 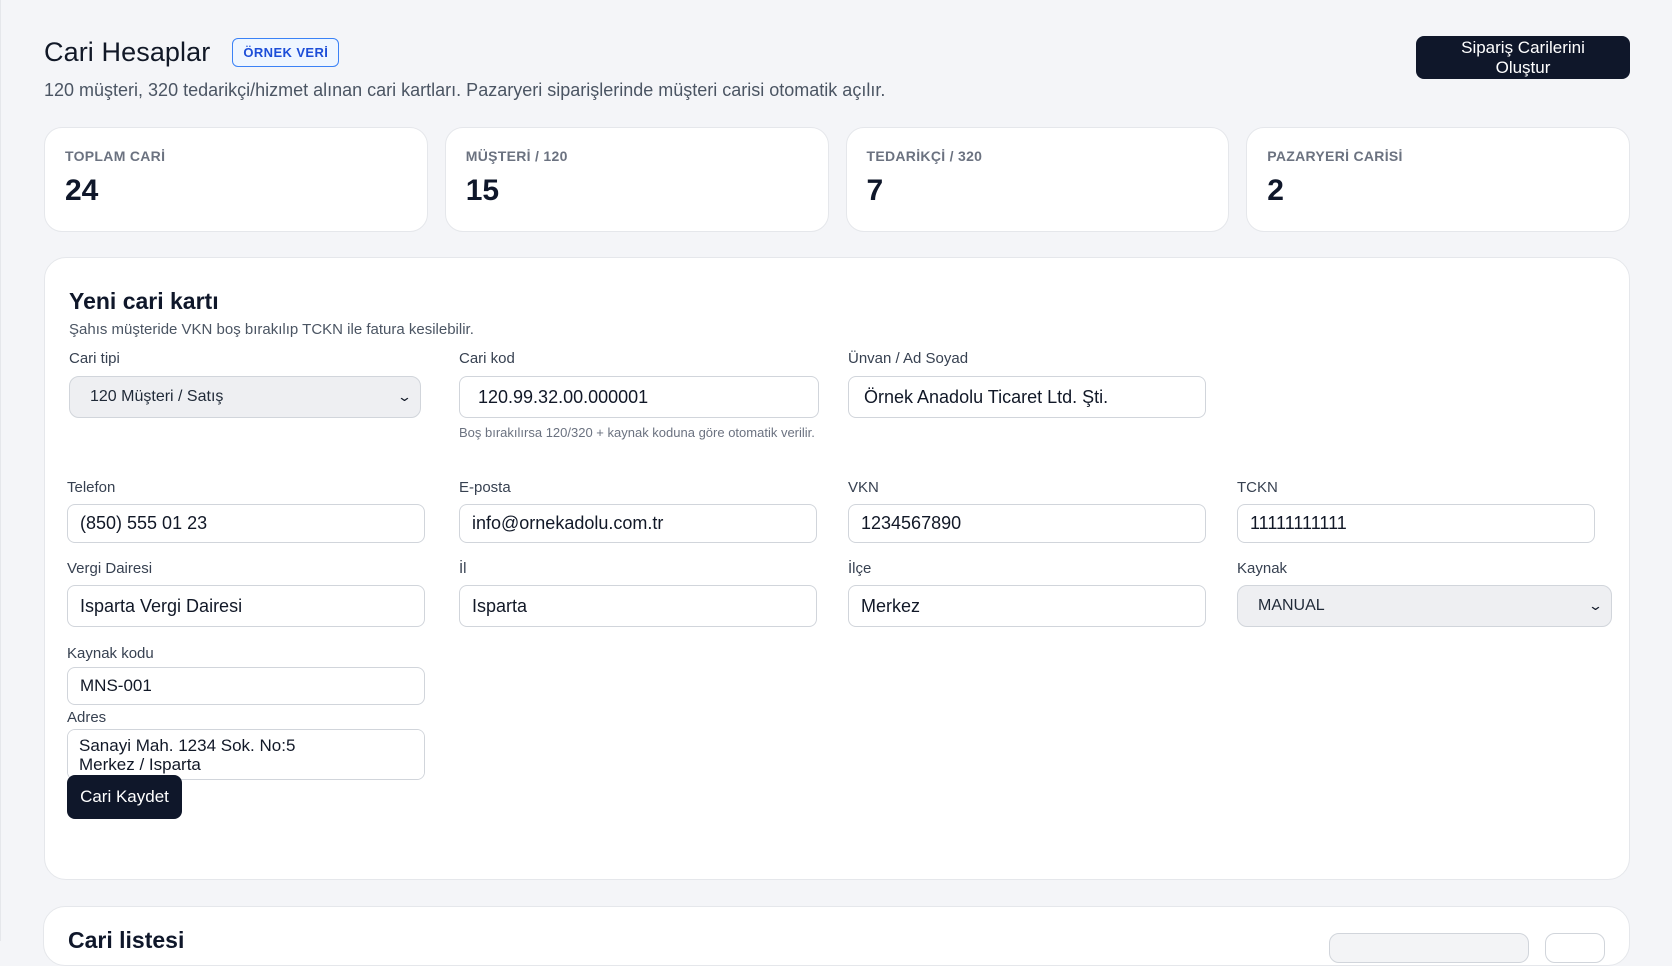 What do you see at coordinates (236, 179) in the screenshot?
I see `stat-card-total: TOPLAM CARİ 24` at bounding box center [236, 179].